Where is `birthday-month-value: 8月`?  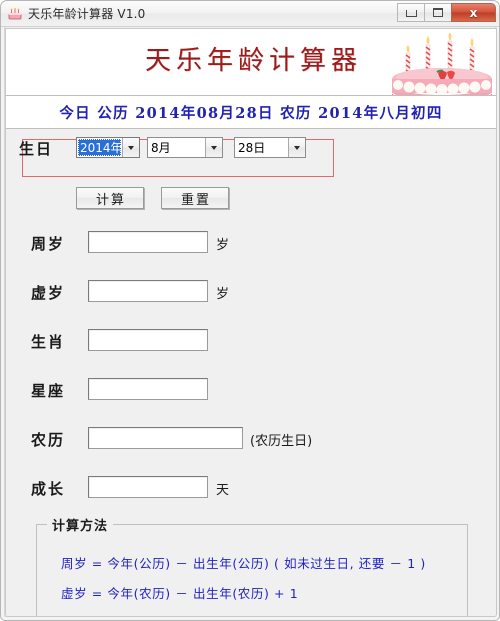
birthday-month-value: 8月 is located at coordinates (161, 148).